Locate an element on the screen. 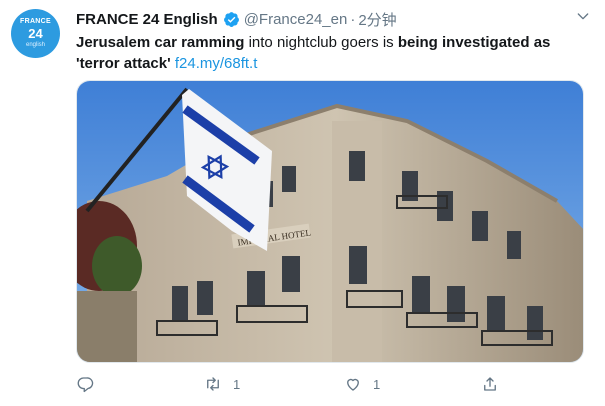  retweet-count: 1 is located at coordinates (237, 384).